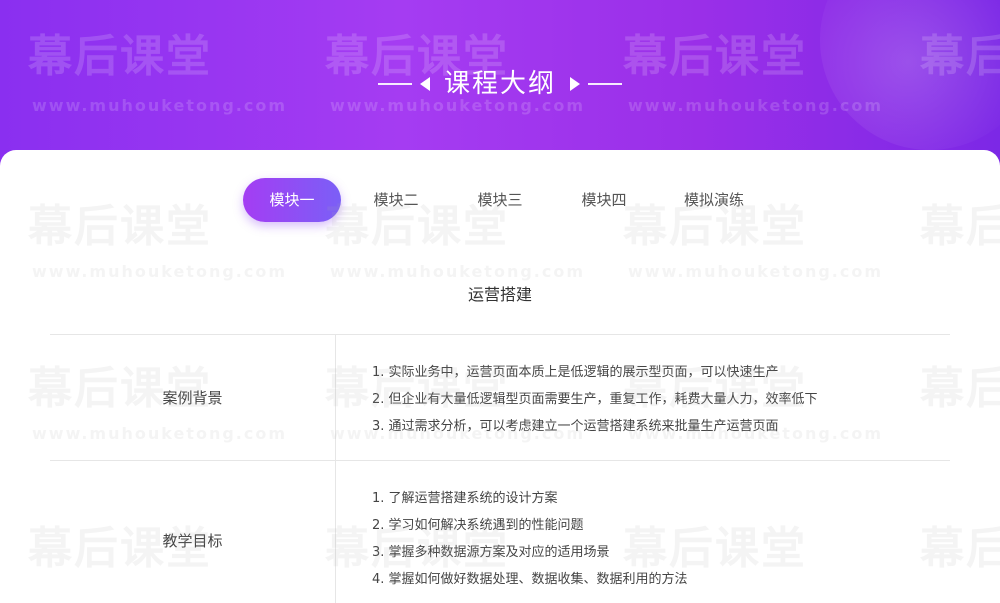  Describe the element at coordinates (499, 294) in the screenshot. I see `module-title: 运营搭建` at that location.